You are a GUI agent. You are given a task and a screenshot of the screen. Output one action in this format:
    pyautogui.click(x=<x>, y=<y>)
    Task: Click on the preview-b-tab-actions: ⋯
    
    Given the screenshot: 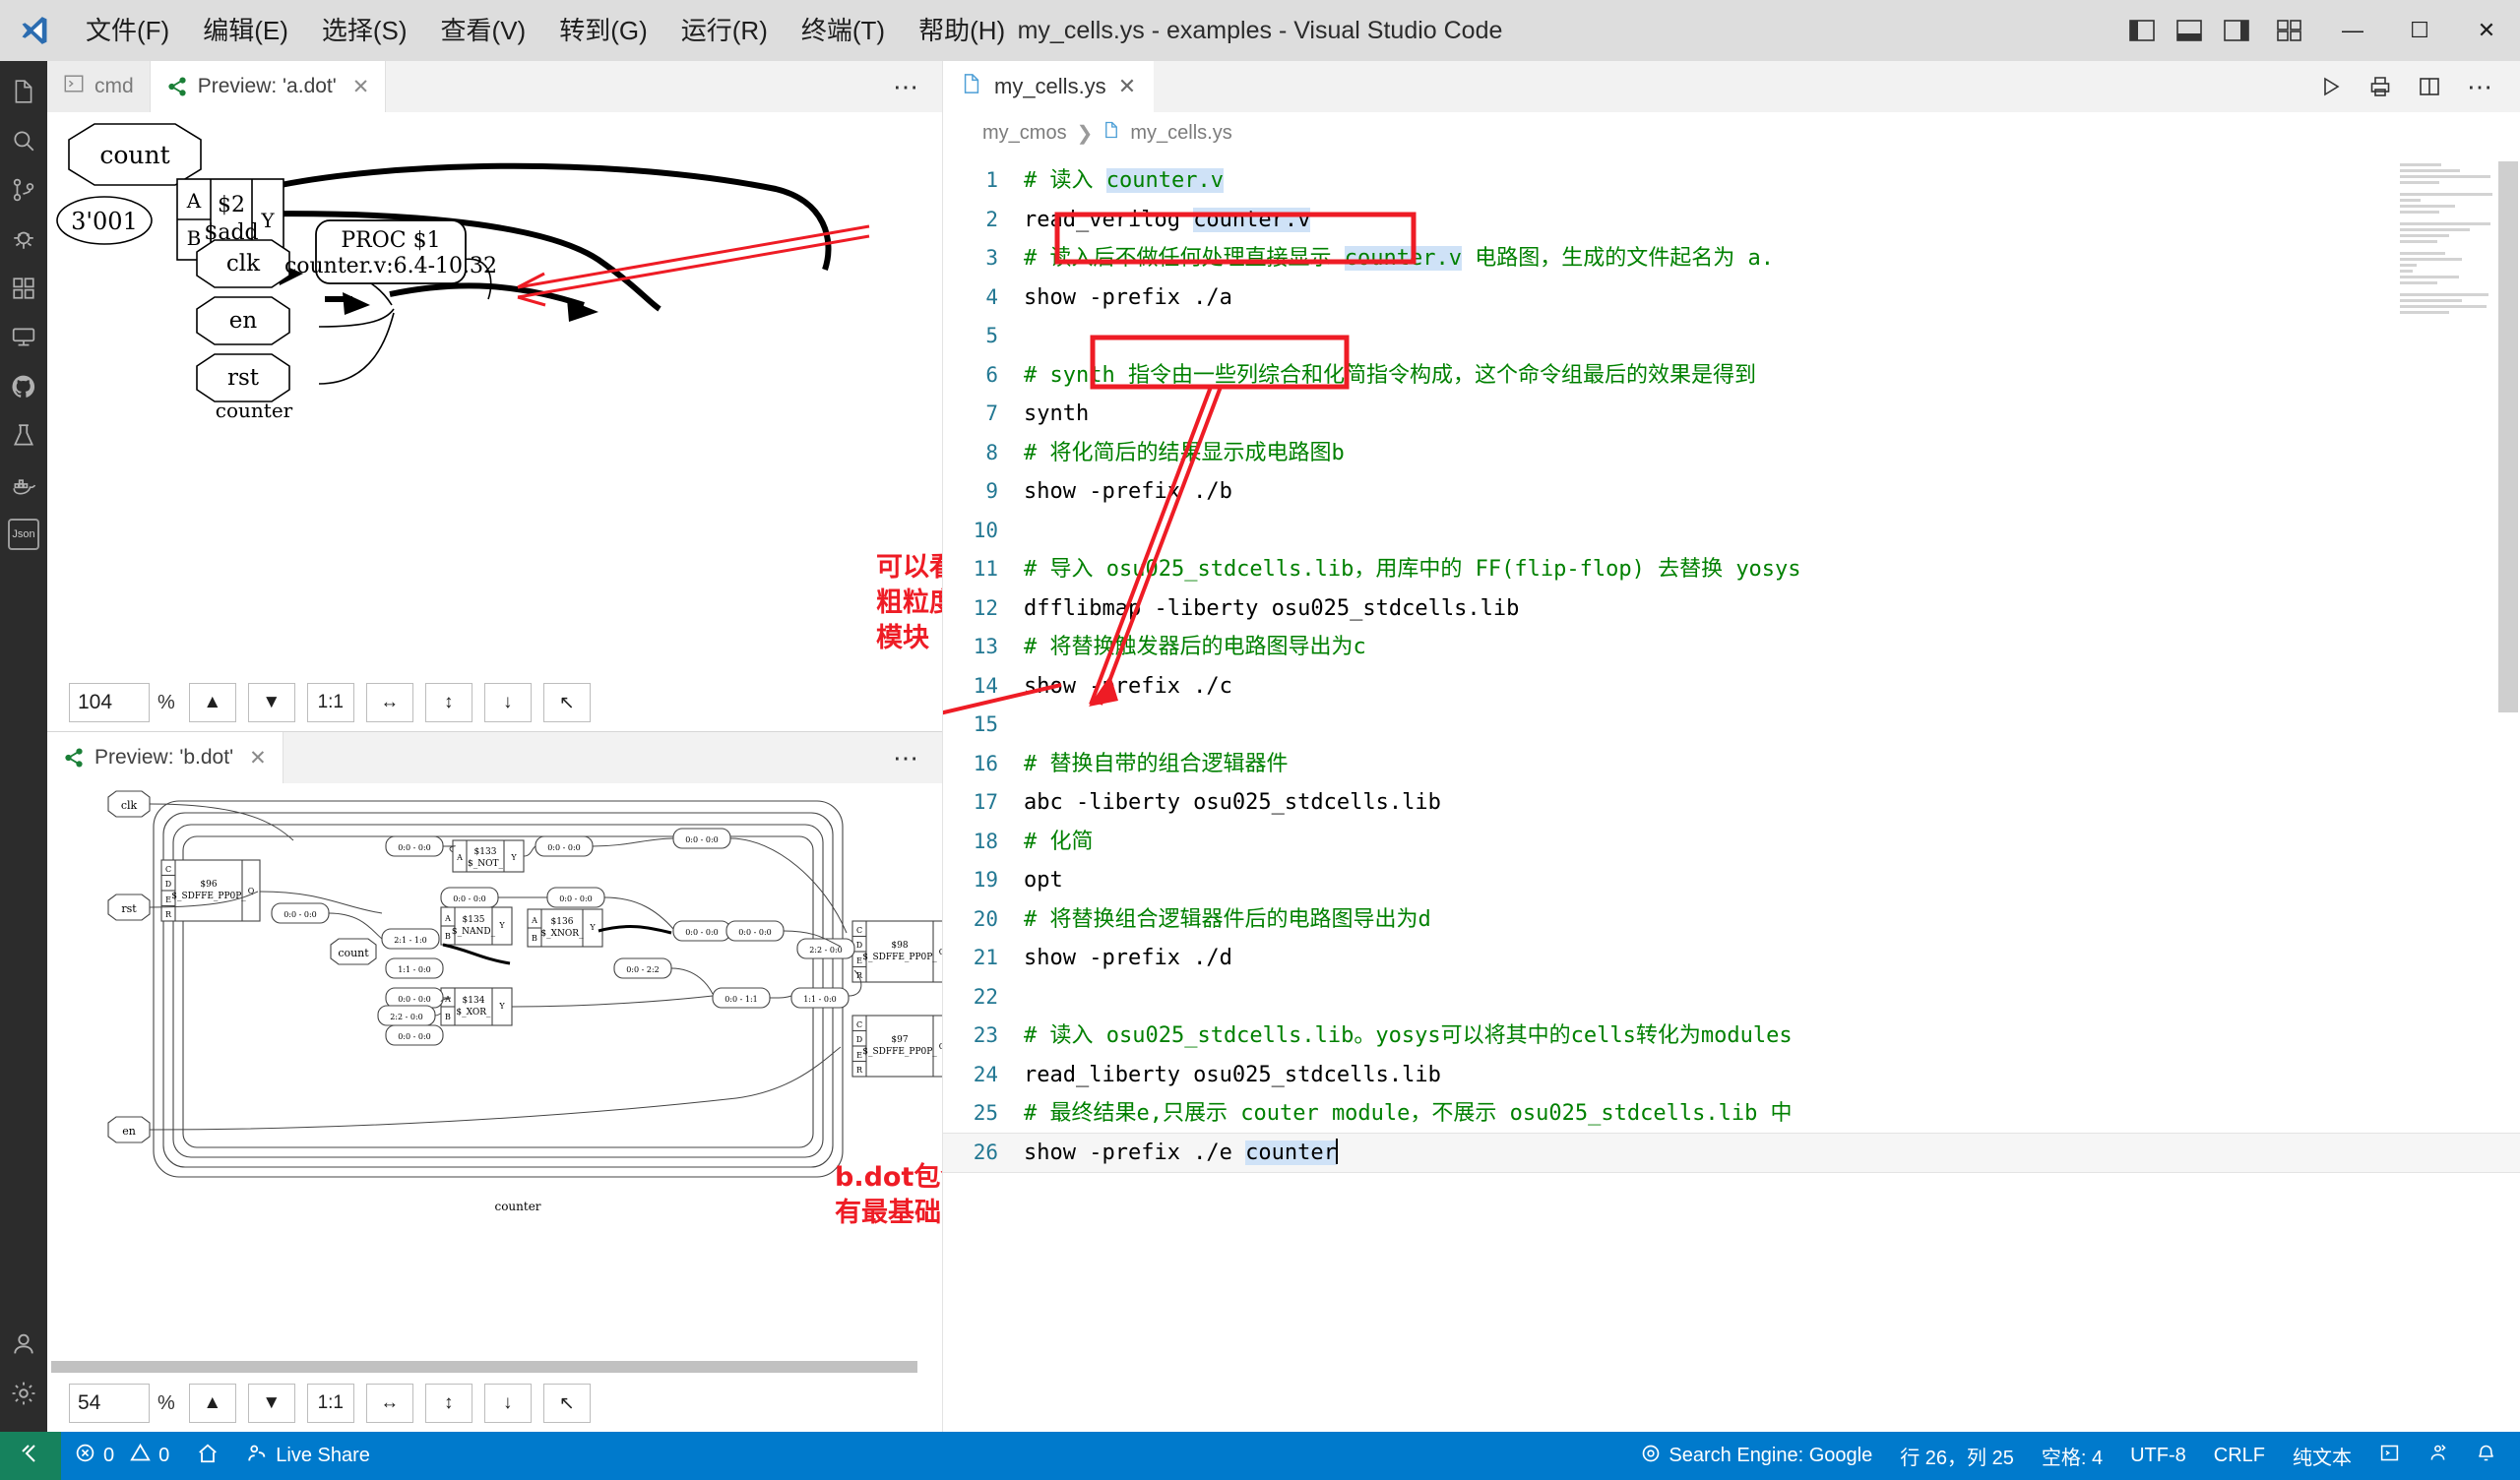 What is the action you would take?
    pyautogui.click(x=917, y=758)
    